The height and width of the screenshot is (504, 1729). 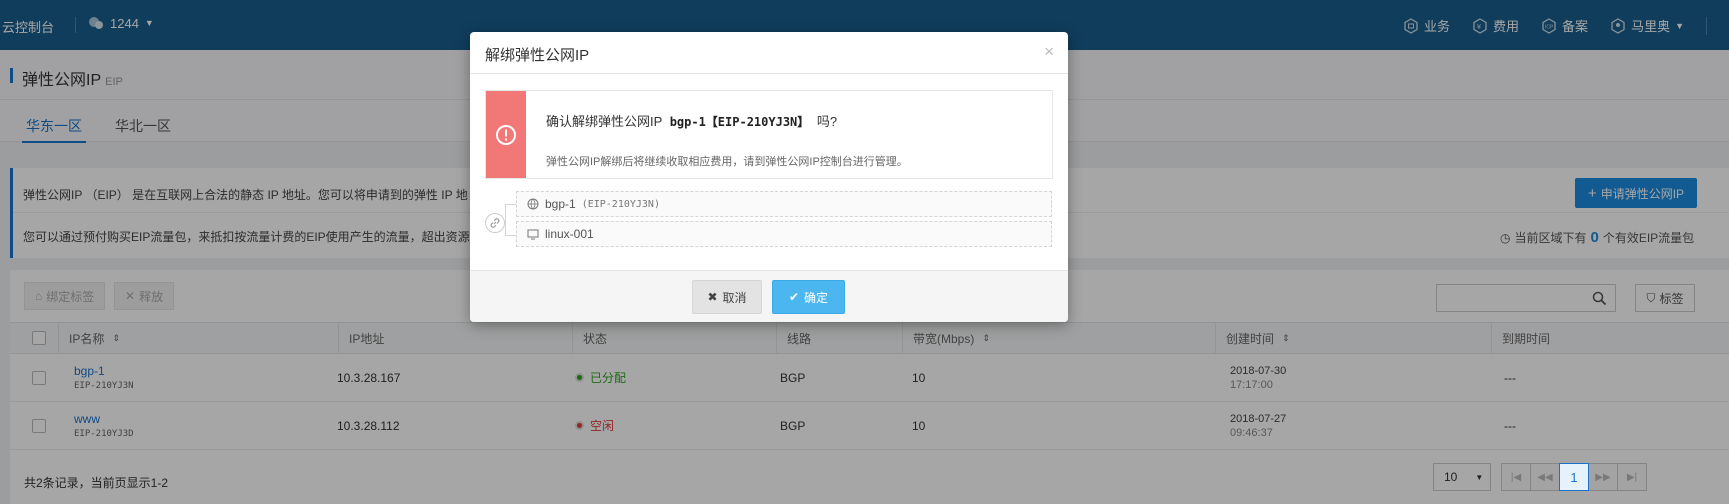 What do you see at coordinates (727, 162) in the screenshot?
I see `confirm-note: 弹性公网IP解绑后将继续收取相应费用，请到弹性公网IP控制台进行管理。` at bounding box center [727, 162].